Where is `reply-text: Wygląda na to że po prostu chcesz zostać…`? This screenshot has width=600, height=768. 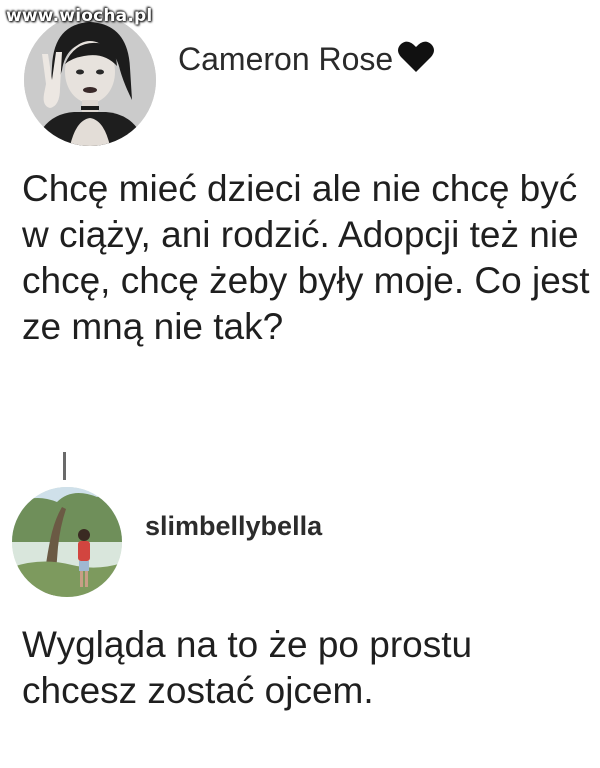
reply-text: Wygląda na to że po prostu chcesz zostać… is located at coordinates (247, 667).